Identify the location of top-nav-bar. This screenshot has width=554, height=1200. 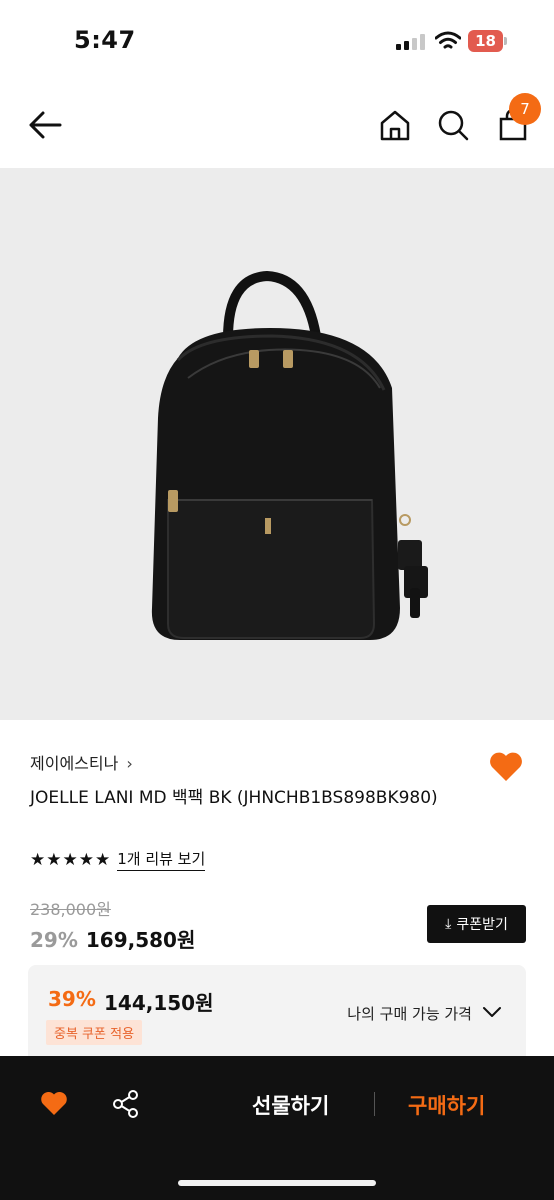
(277, 126).